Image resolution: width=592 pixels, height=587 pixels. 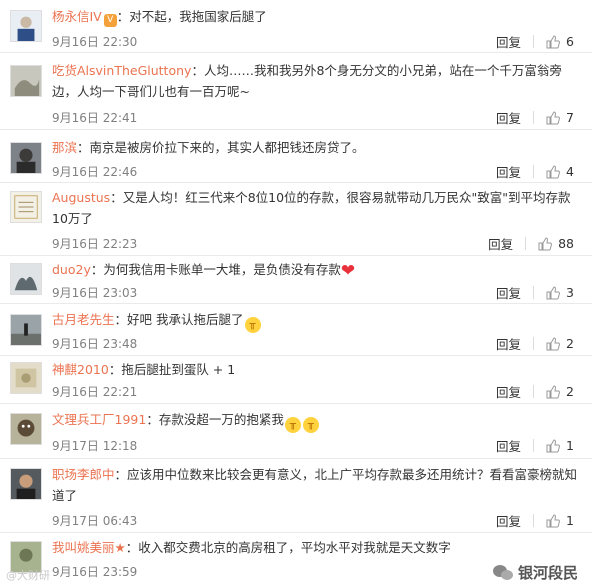 I want to click on timestamp: 9月16日 22:46, so click(x=95, y=172).